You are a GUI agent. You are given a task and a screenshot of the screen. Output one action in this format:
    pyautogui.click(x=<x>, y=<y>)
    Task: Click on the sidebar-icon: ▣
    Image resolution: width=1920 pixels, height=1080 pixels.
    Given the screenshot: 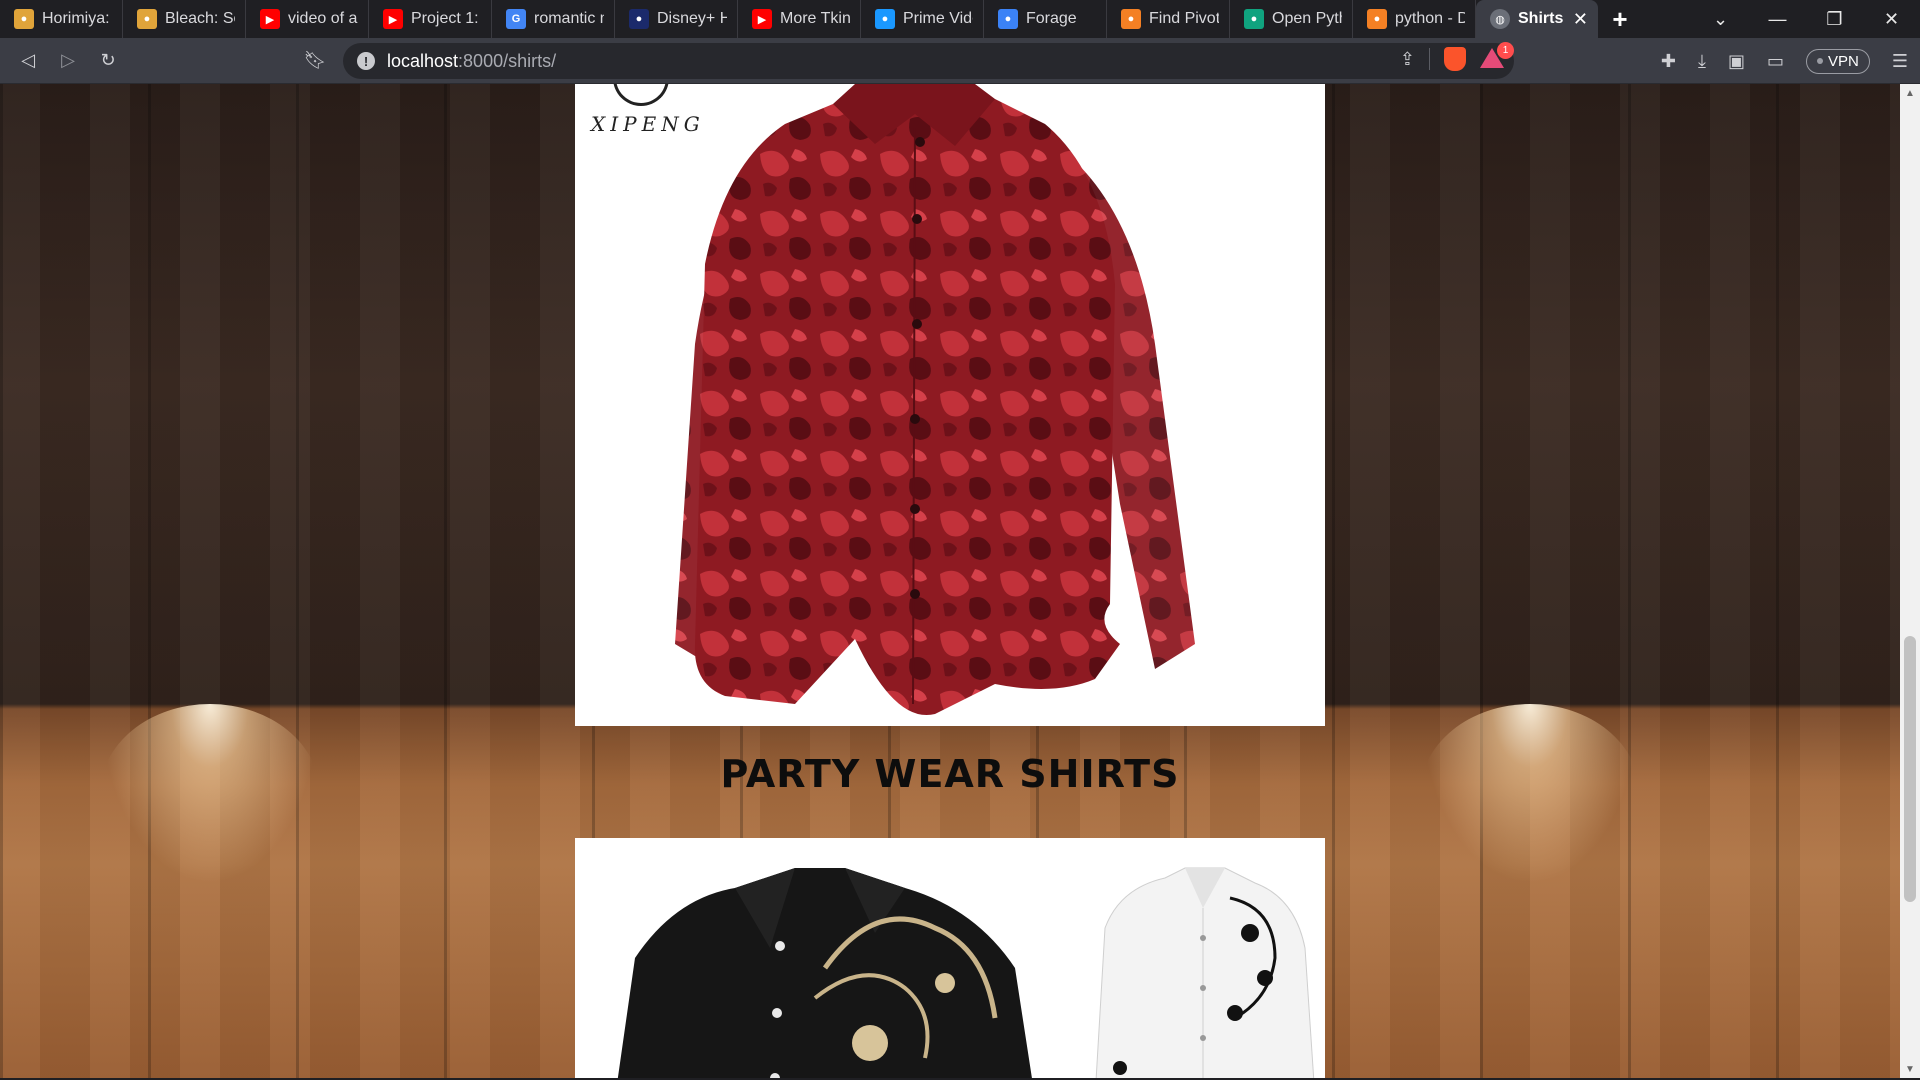 What is the action you would take?
    pyautogui.click(x=1736, y=61)
    